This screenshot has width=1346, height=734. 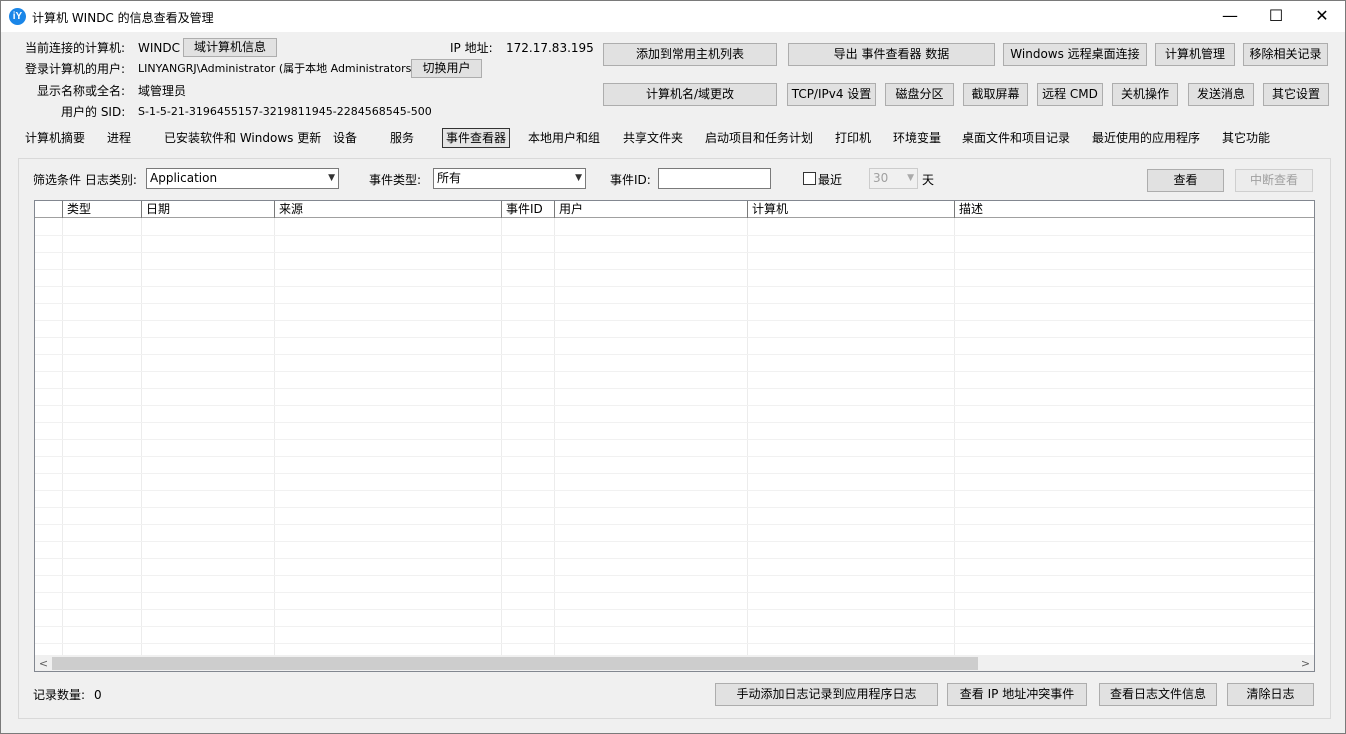 What do you see at coordinates (851, 209) in the screenshot?
I see `column-header-computer: 计算机` at bounding box center [851, 209].